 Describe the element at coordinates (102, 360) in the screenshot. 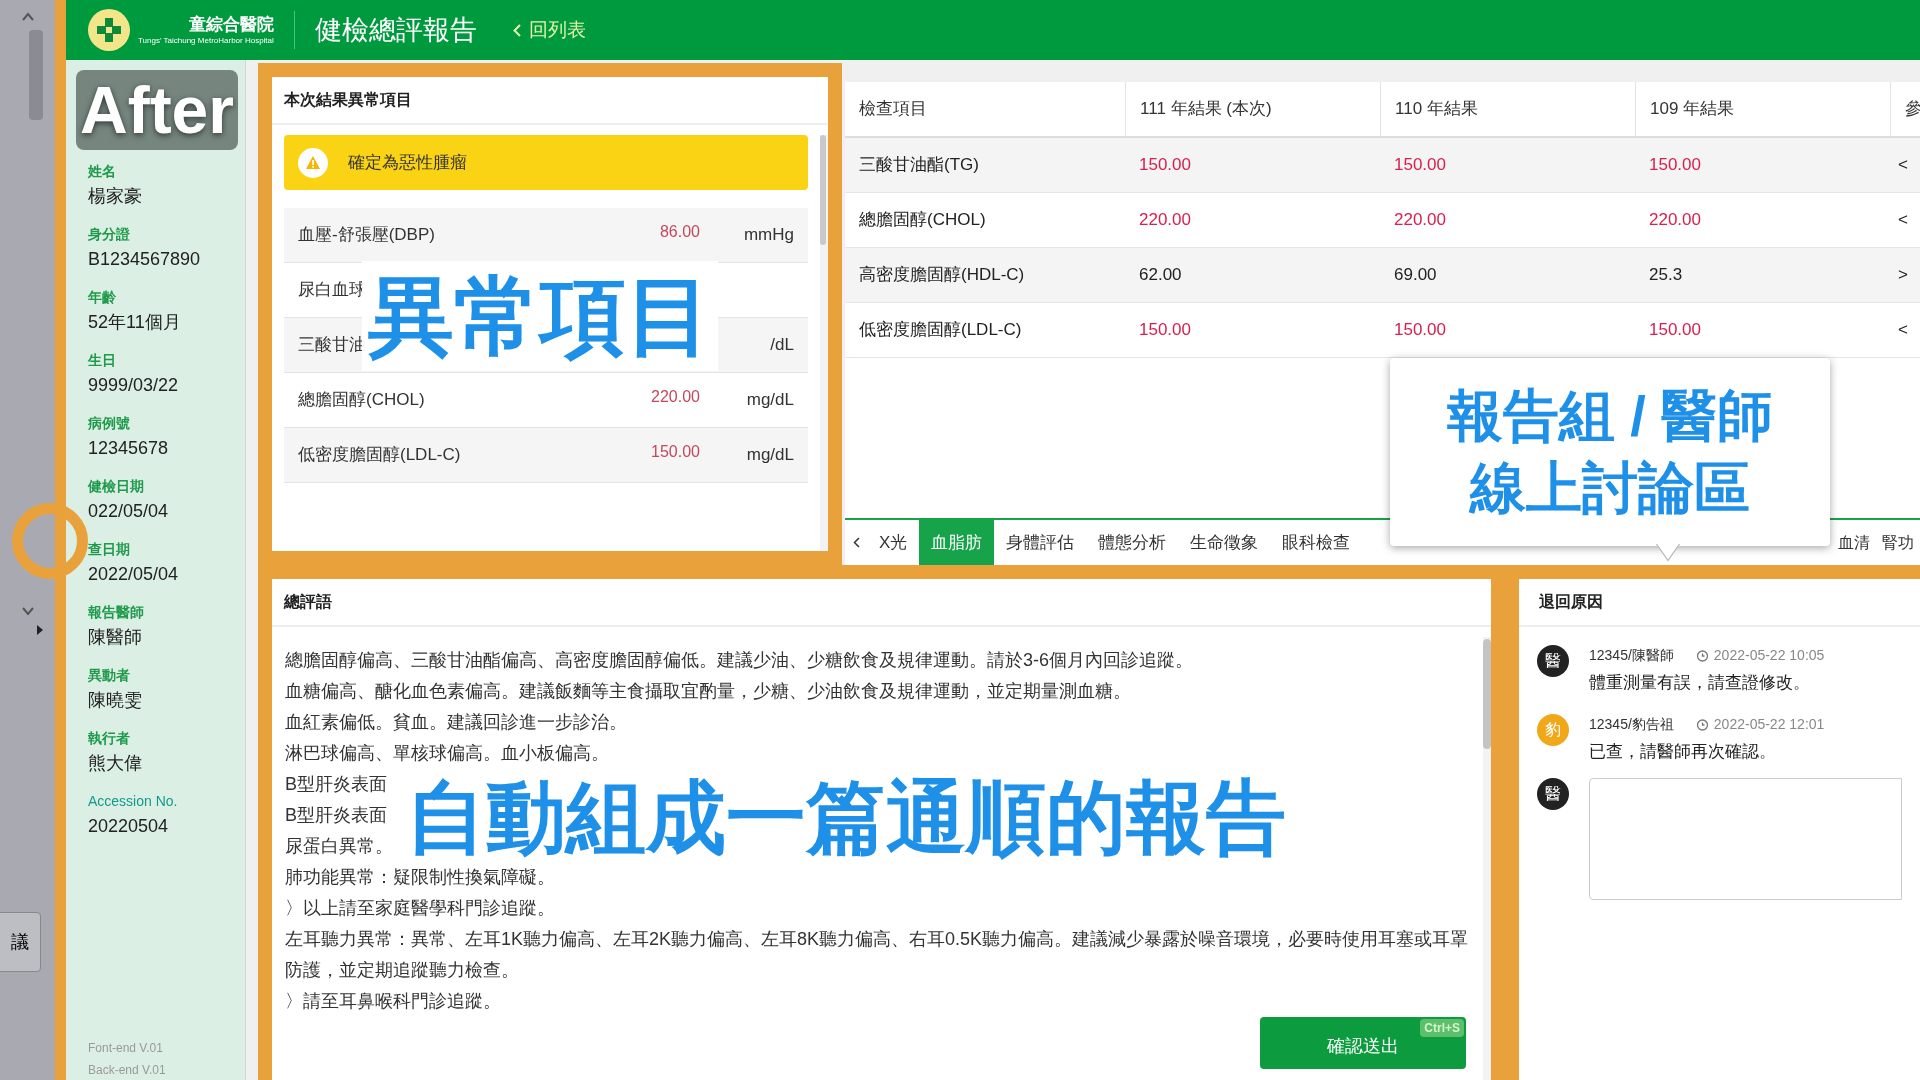

I see `field-label: 生日` at that location.